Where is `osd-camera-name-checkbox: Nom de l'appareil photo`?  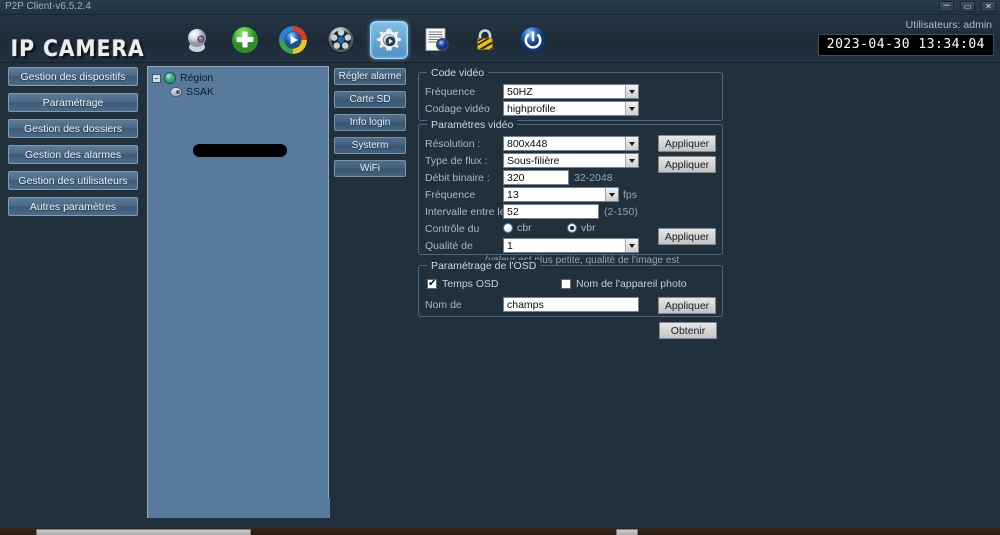 osd-camera-name-checkbox: Nom de l'appareil photo is located at coordinates (624, 284).